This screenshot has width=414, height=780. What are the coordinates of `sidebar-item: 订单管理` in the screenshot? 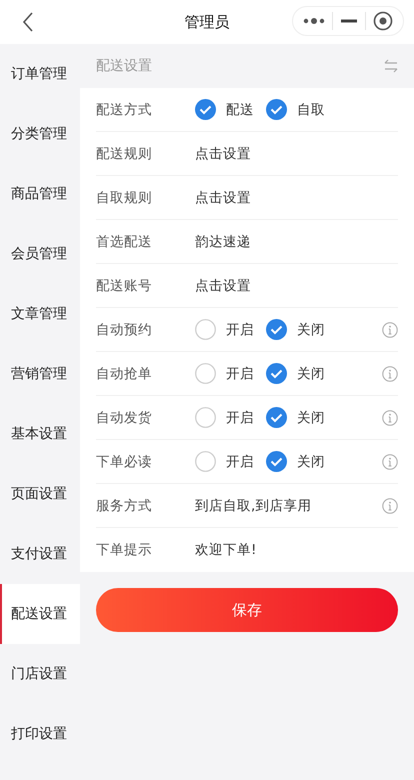 It's located at (40, 74).